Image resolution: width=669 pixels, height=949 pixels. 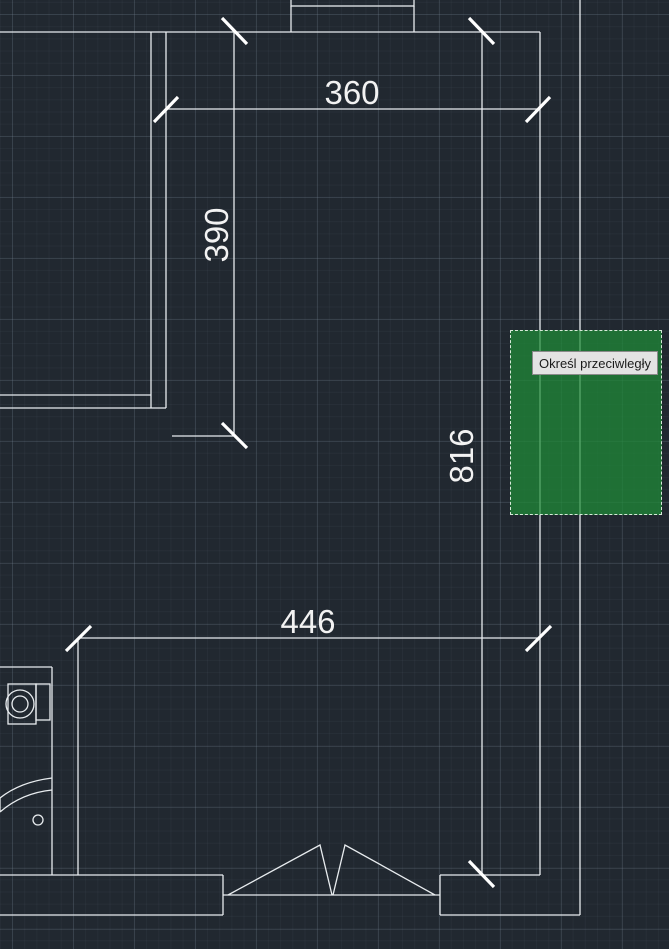 I want to click on dim-left-label: 390, so click(x=216, y=234).